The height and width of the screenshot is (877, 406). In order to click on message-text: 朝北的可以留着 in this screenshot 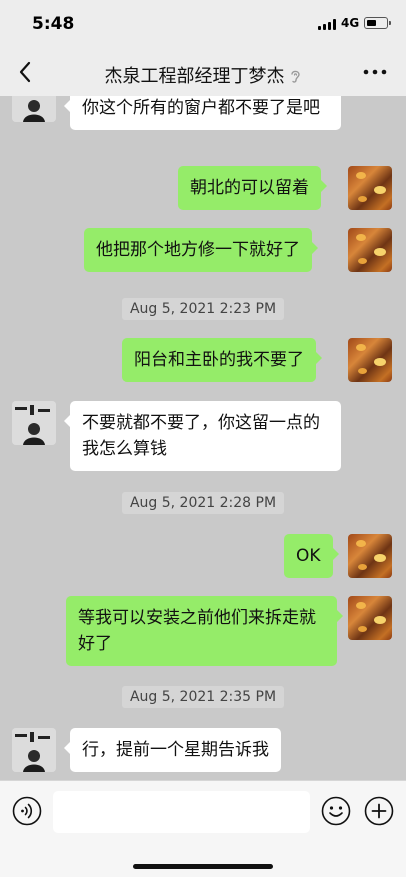, I will do `click(249, 188)`.